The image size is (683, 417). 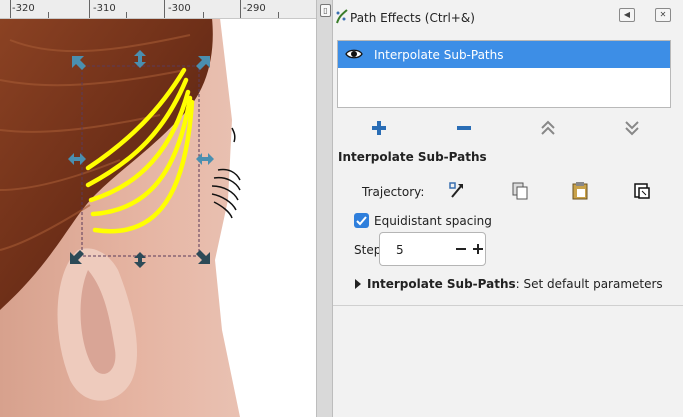 I want to click on steps-spinbox: 5, so click(x=432, y=249).